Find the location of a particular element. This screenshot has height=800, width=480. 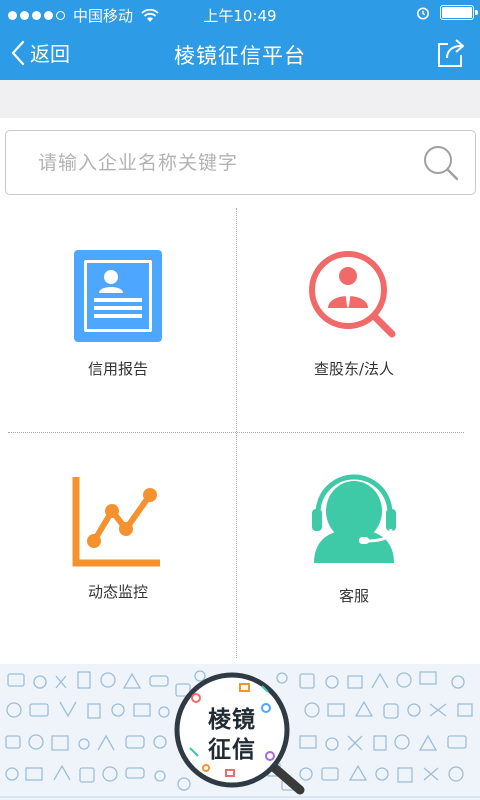

nav-bar: 返回 棱镜征信平台 is located at coordinates (240, 54).